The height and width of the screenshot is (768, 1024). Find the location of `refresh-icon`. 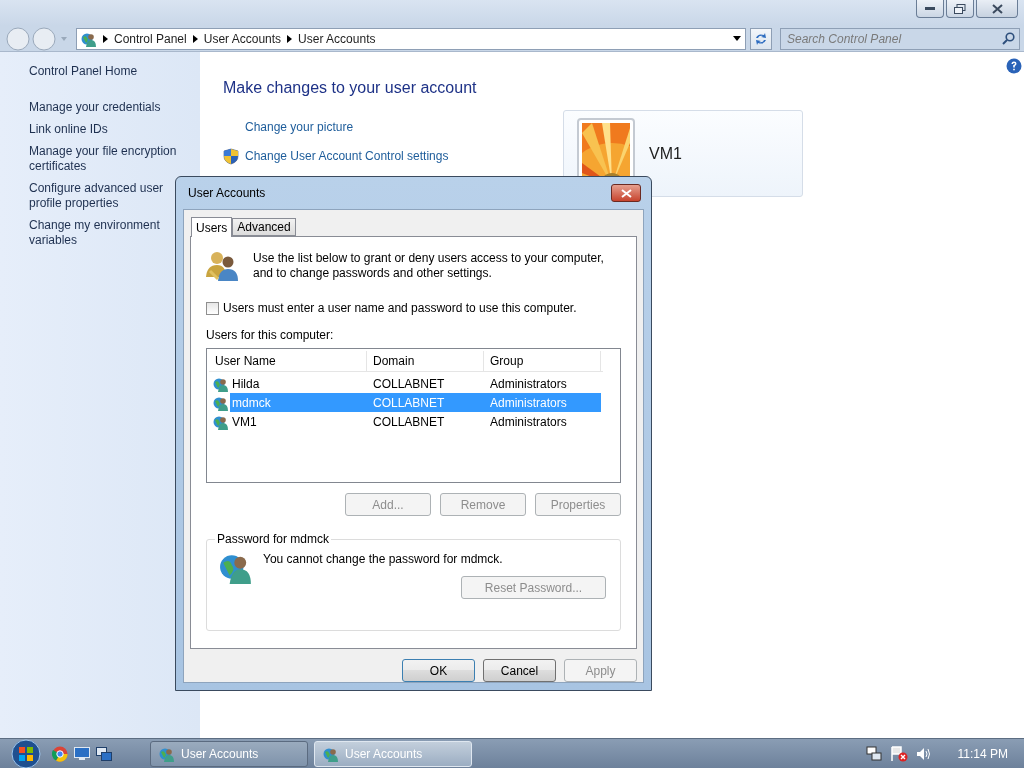

refresh-icon is located at coordinates (761, 38).